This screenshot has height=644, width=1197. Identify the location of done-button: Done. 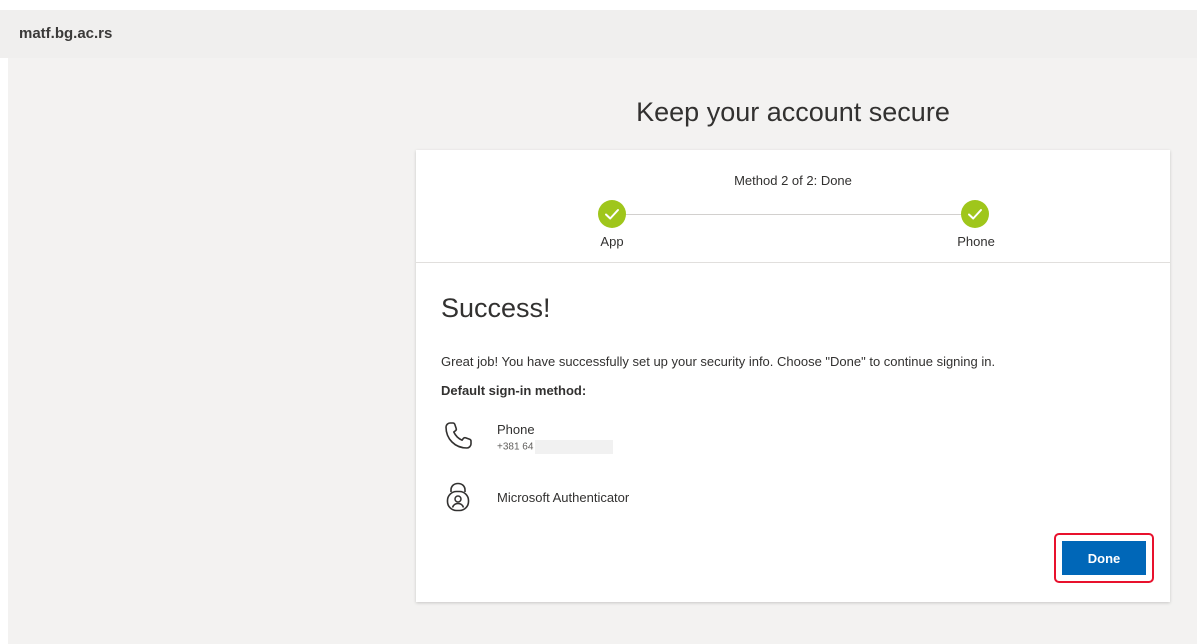
(1104, 558).